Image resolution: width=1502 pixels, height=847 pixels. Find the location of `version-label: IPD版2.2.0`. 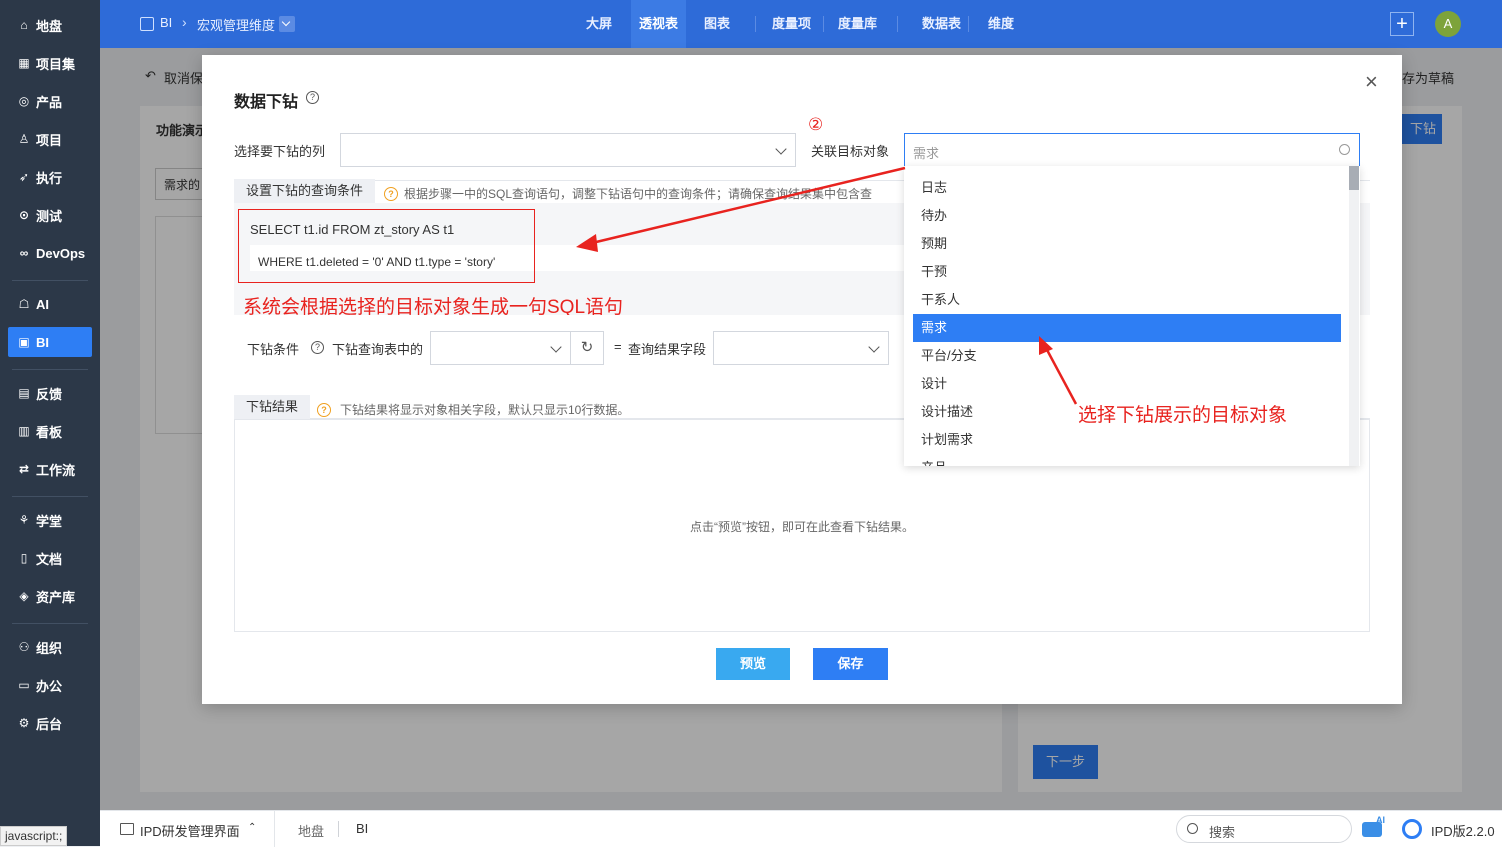

version-label: IPD版2.2.0 is located at coordinates (1463, 831).